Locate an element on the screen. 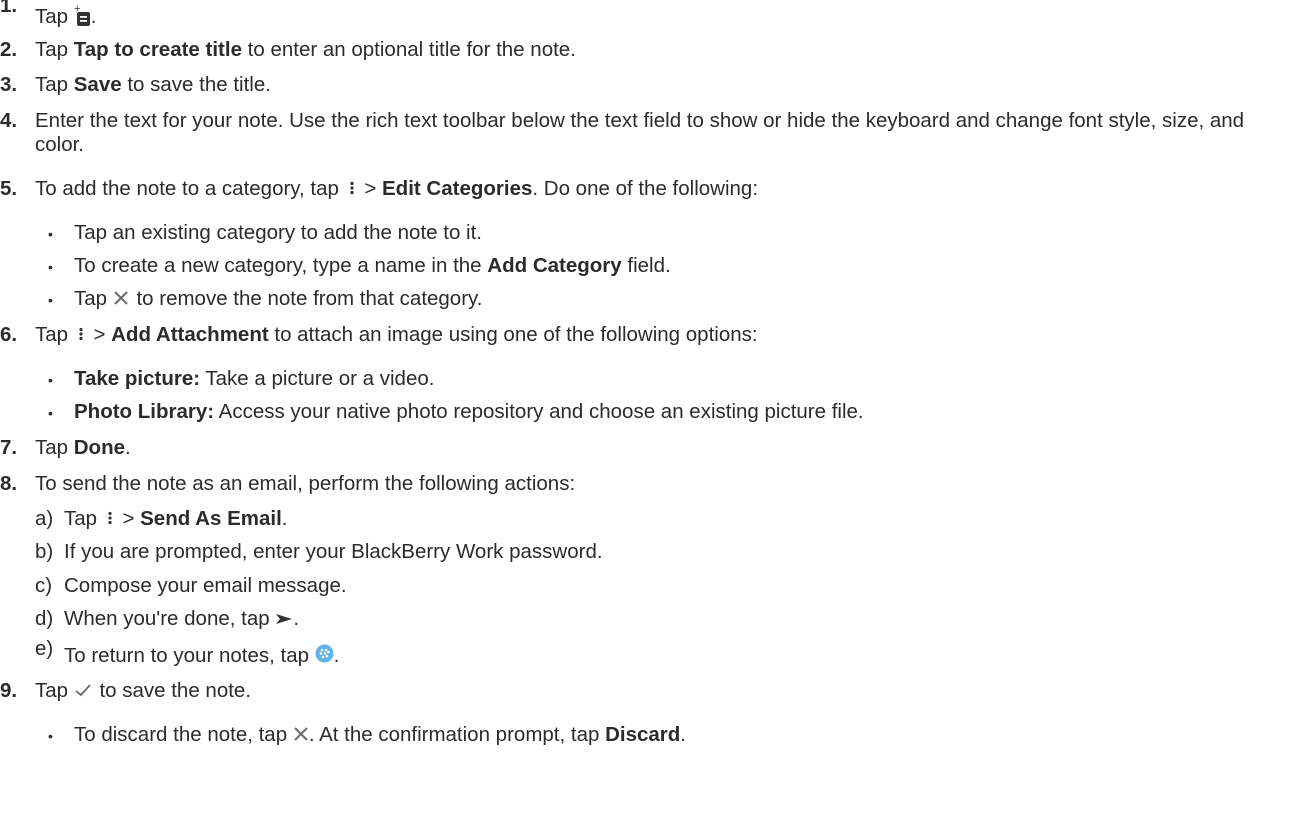 The image size is (1294, 834). step-number: 1. is located at coordinates (9, 8).